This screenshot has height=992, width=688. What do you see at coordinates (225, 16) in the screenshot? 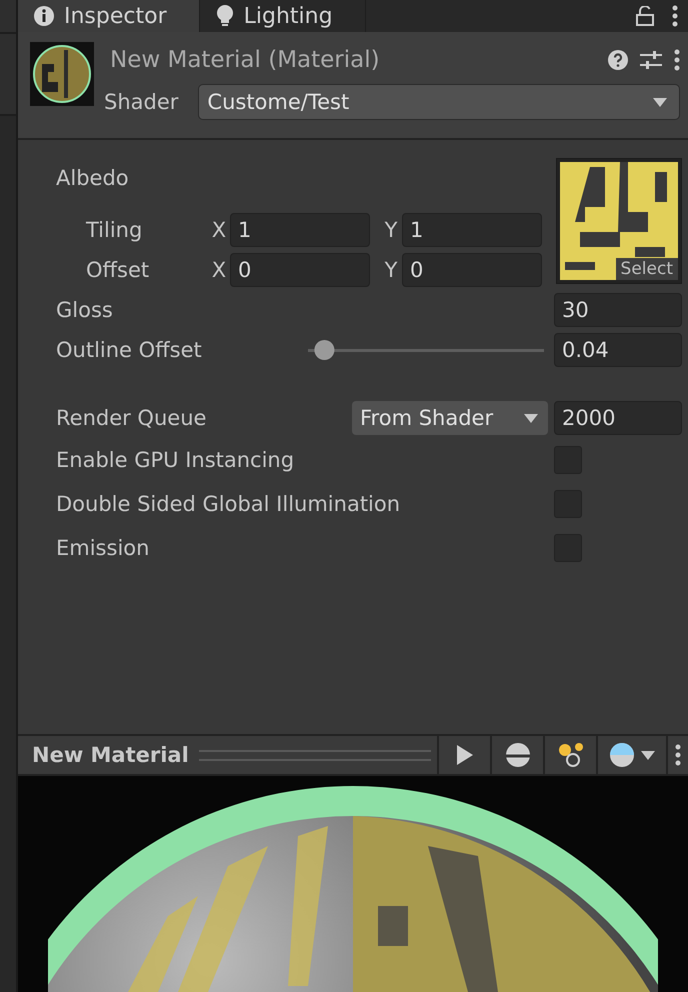
I see `lightbulb-icon` at bounding box center [225, 16].